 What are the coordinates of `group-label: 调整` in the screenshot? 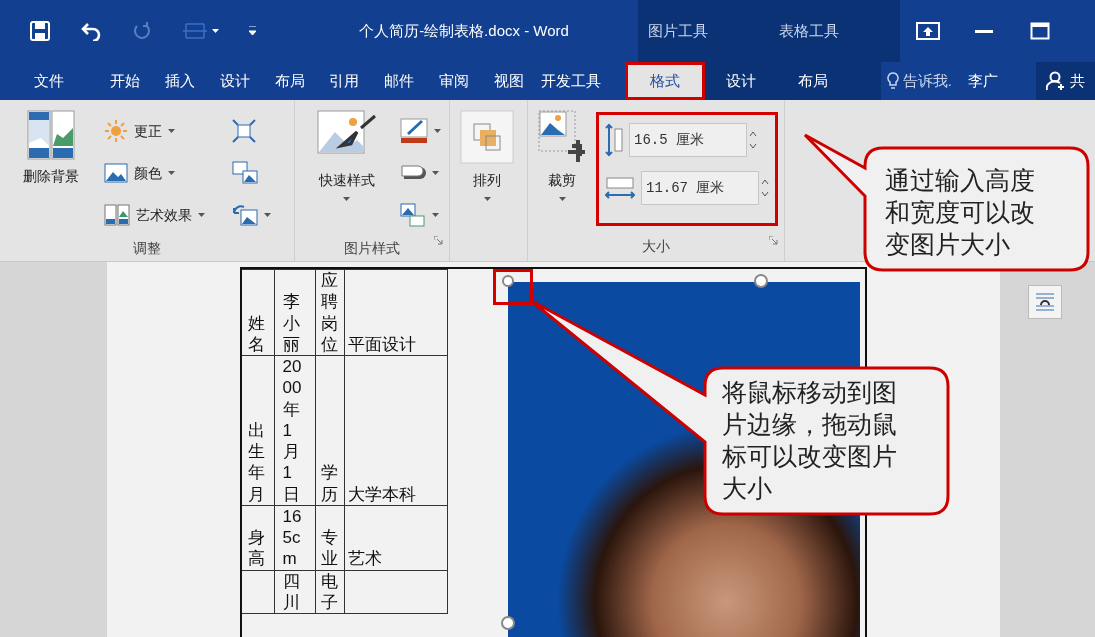 It's located at (147, 248).